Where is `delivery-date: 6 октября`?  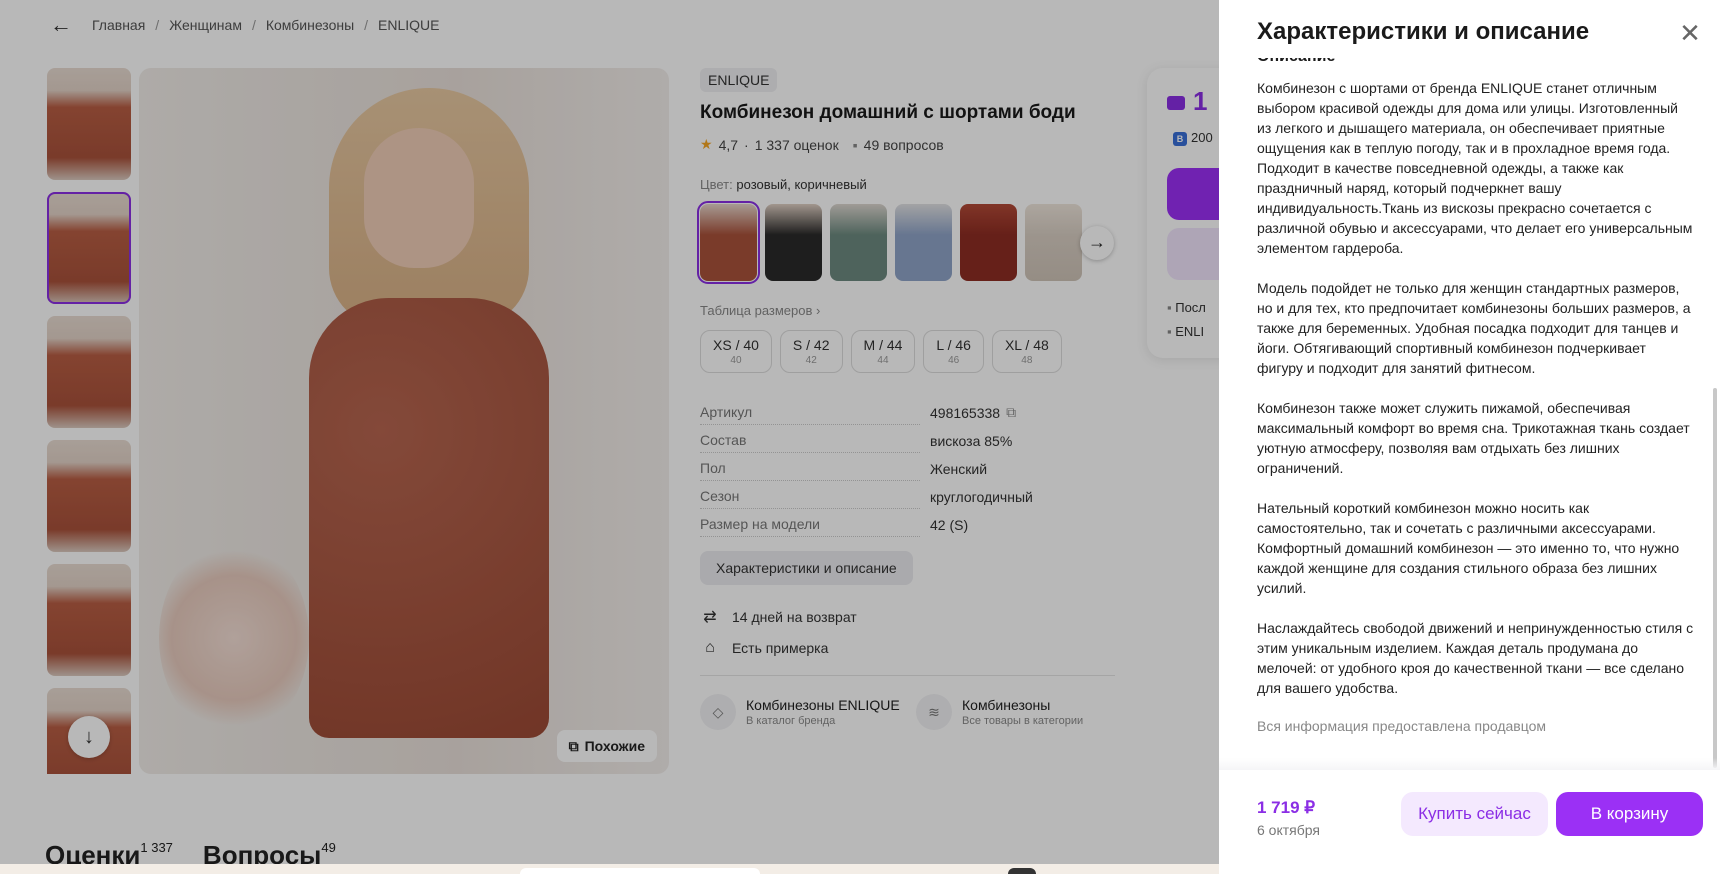 delivery-date: 6 октября is located at coordinates (1288, 830).